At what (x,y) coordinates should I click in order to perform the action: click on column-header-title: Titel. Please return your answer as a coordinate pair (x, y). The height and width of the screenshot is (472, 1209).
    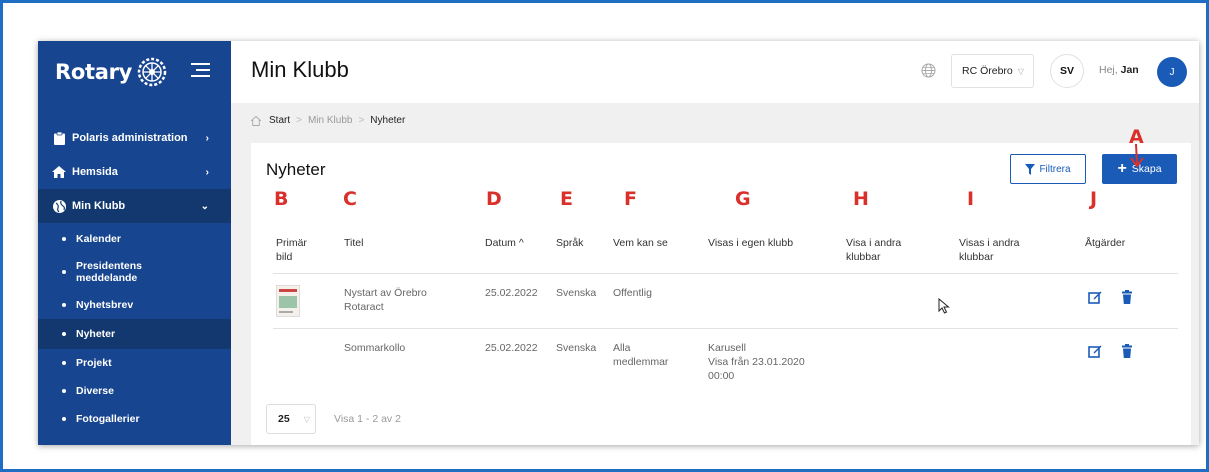
    Looking at the image, I should click on (353, 243).